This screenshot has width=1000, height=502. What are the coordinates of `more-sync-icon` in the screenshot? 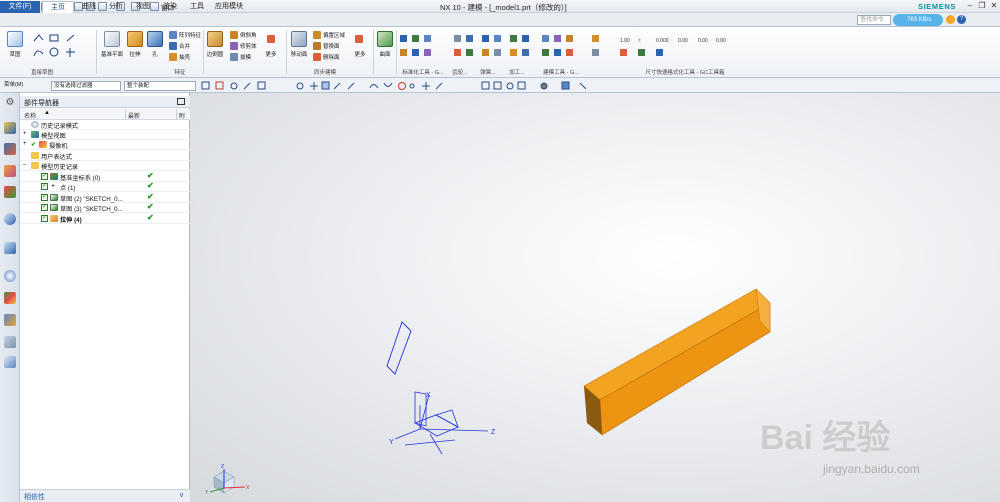 It's located at (359, 39).